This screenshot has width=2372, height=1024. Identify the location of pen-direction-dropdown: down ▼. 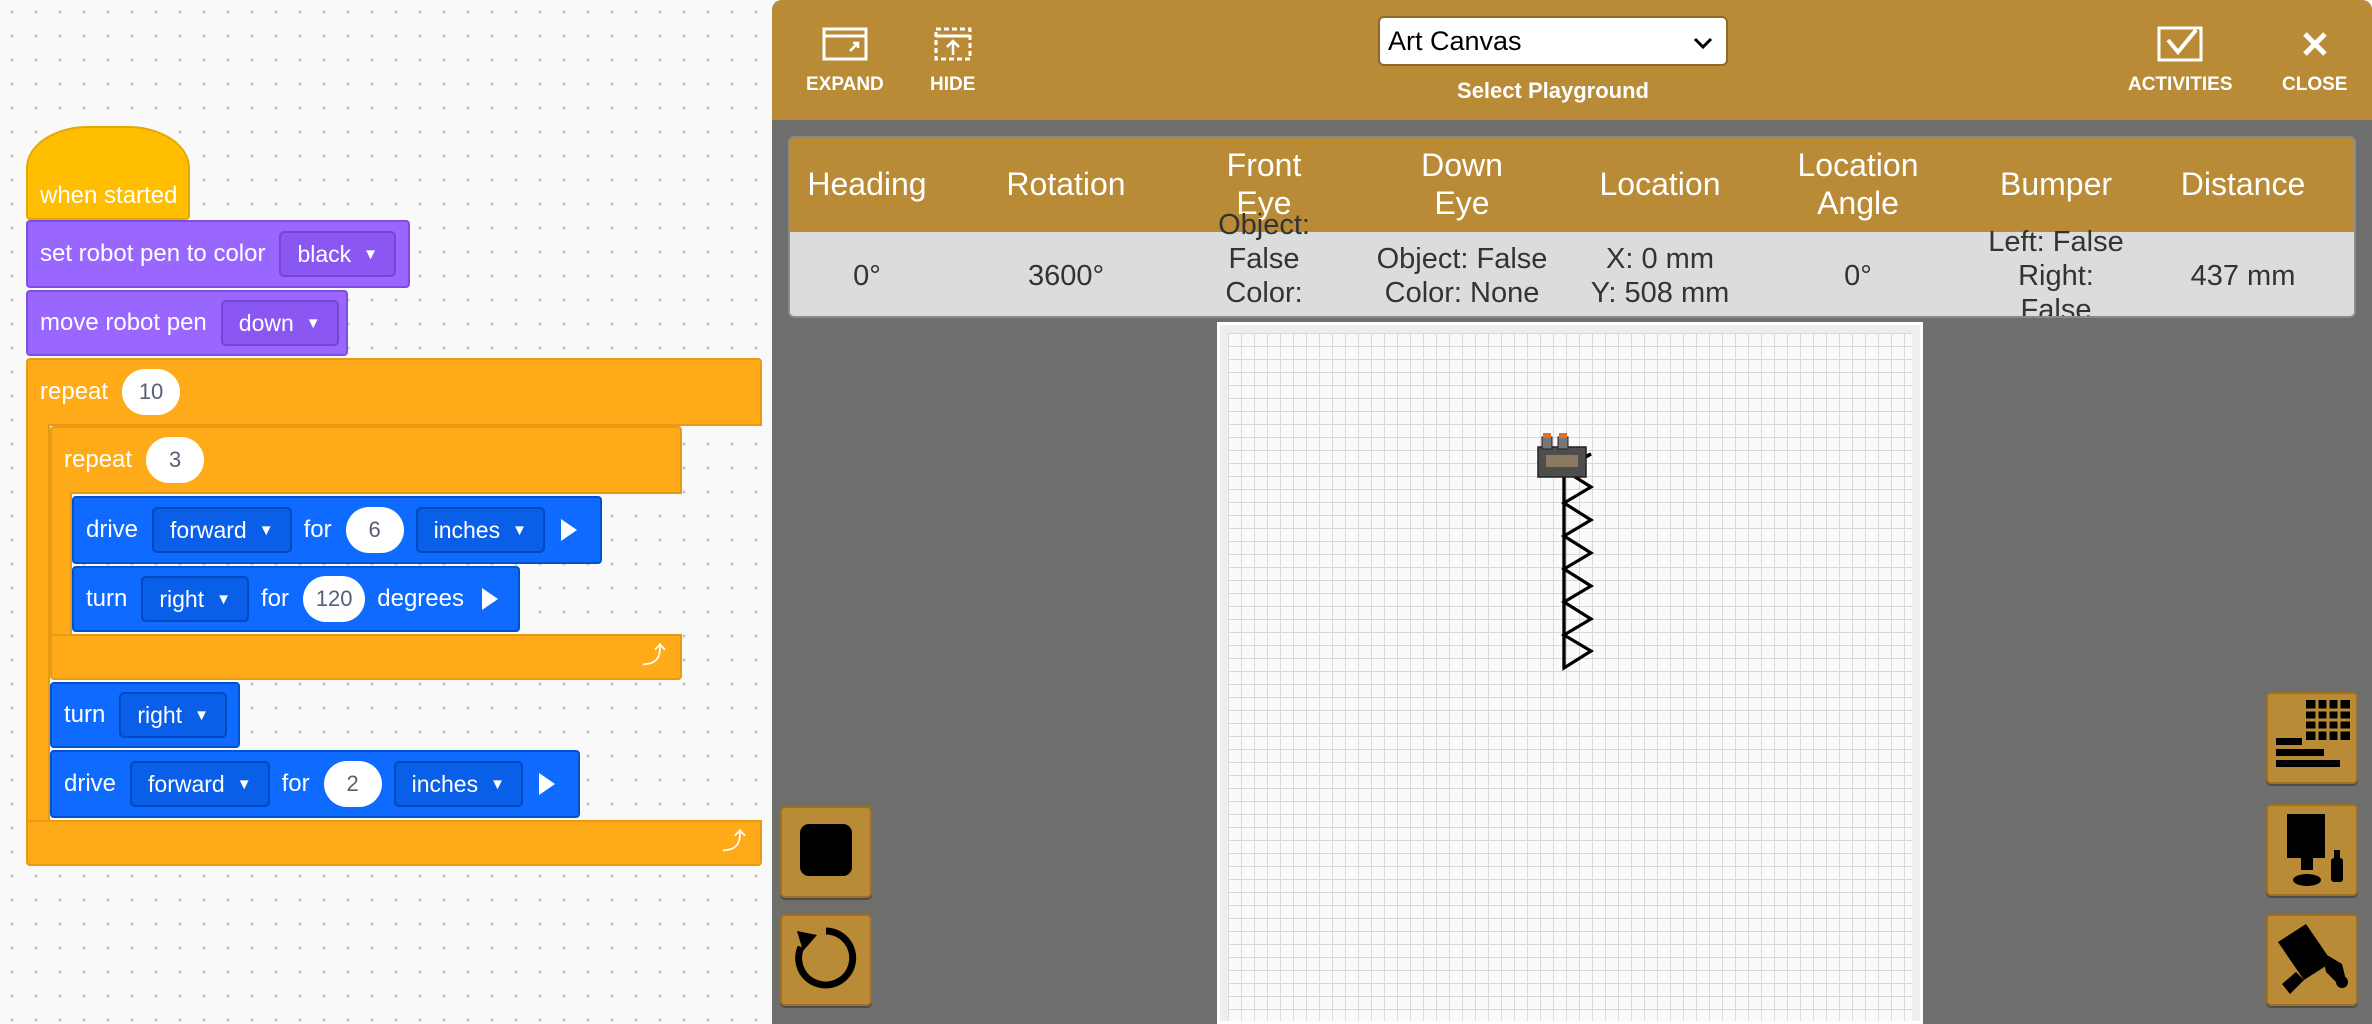
(279, 323).